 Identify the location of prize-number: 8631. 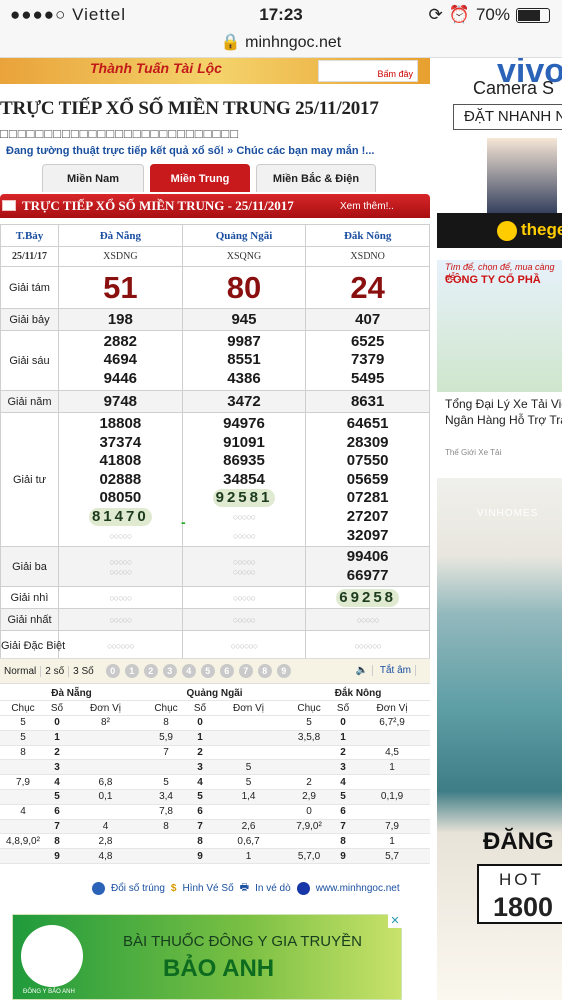
(367, 401).